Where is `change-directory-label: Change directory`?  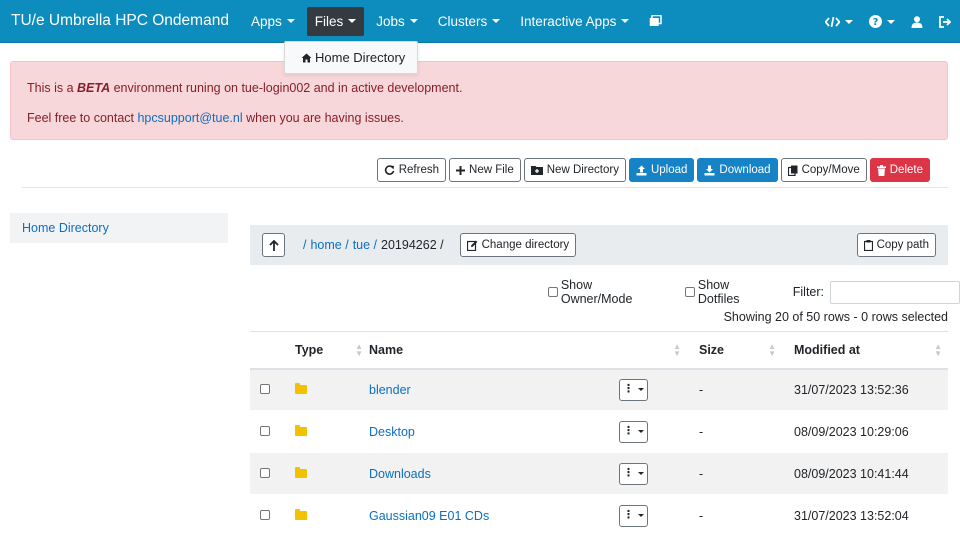 change-directory-label: Change directory is located at coordinates (525, 245).